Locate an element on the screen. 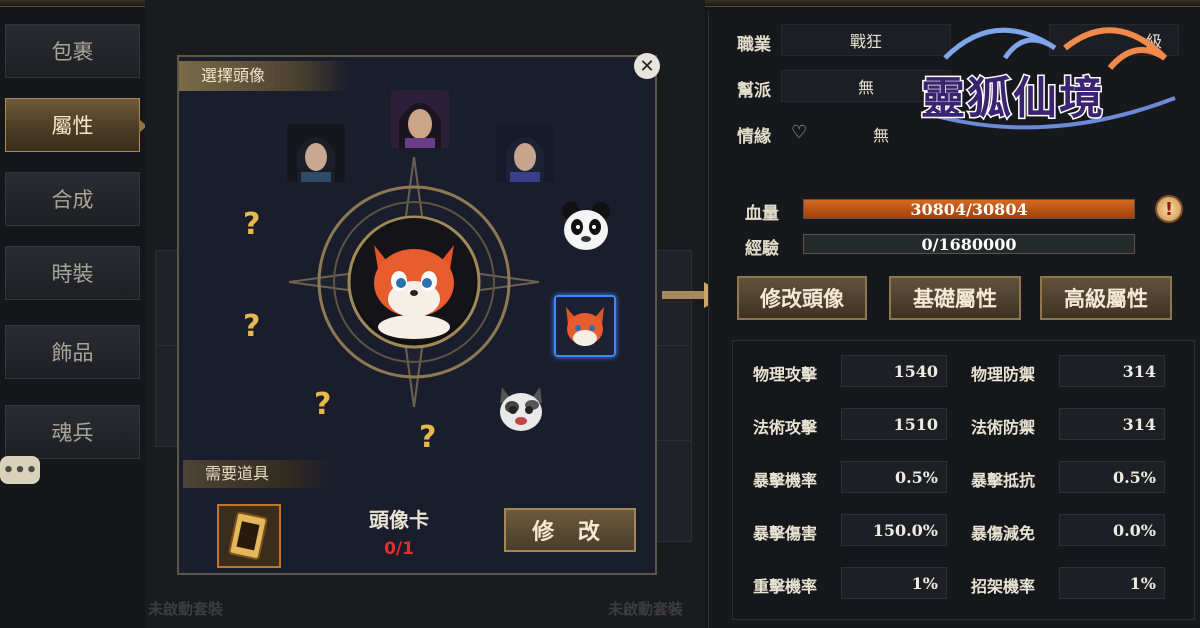  stat-label: 暴傷減免 is located at coordinates (1003, 533).